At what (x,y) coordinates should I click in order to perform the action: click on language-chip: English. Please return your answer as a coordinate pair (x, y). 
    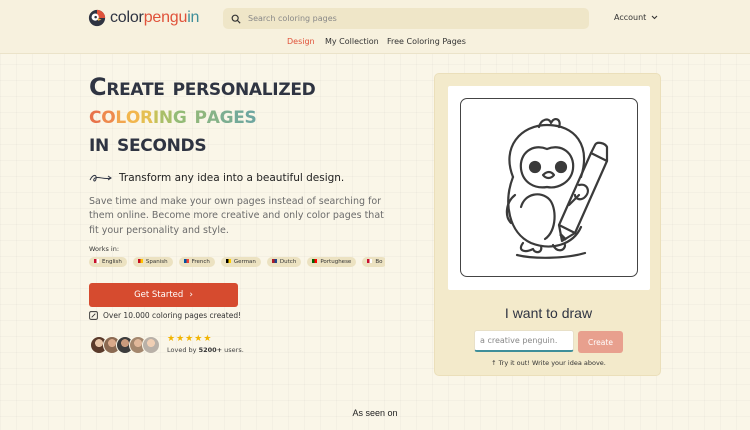
    Looking at the image, I should click on (108, 262).